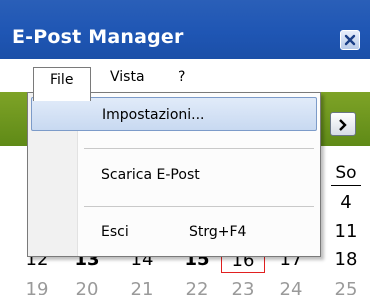 The image size is (370, 295). What do you see at coordinates (197, 287) in the screenshot?
I see `calendar-day: 22` at bounding box center [197, 287].